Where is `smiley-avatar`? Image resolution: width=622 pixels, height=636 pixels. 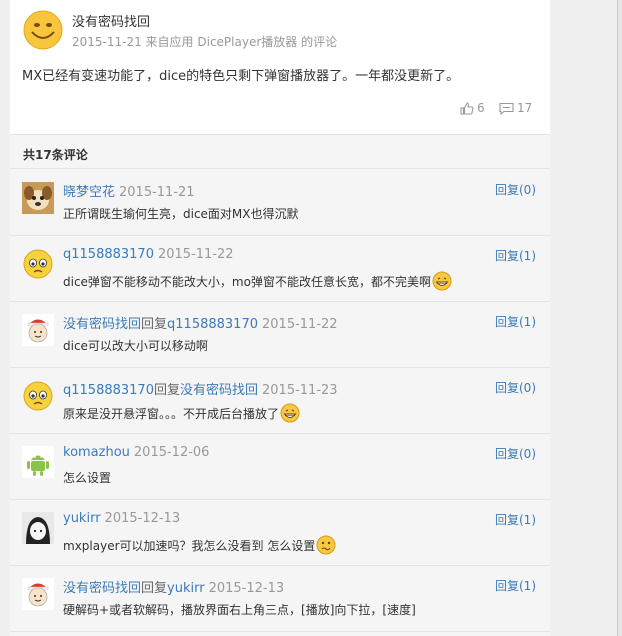
smiley-avatar is located at coordinates (43, 30).